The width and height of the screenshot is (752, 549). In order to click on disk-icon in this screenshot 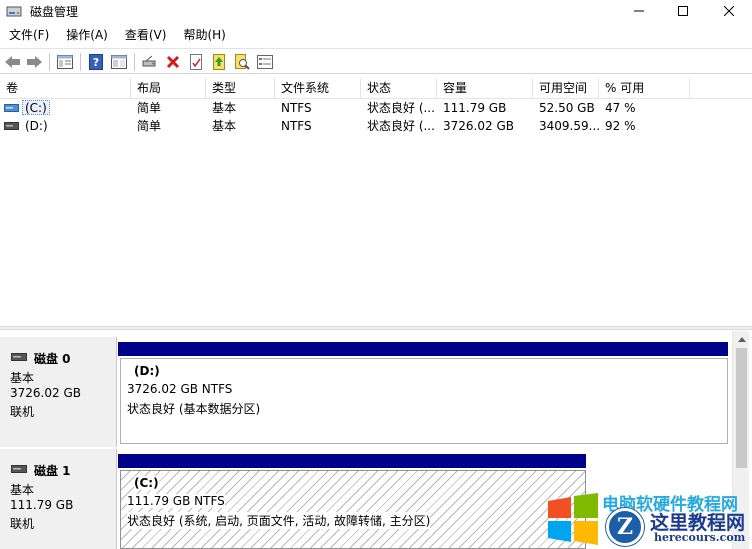, I will do `click(19, 469)`.